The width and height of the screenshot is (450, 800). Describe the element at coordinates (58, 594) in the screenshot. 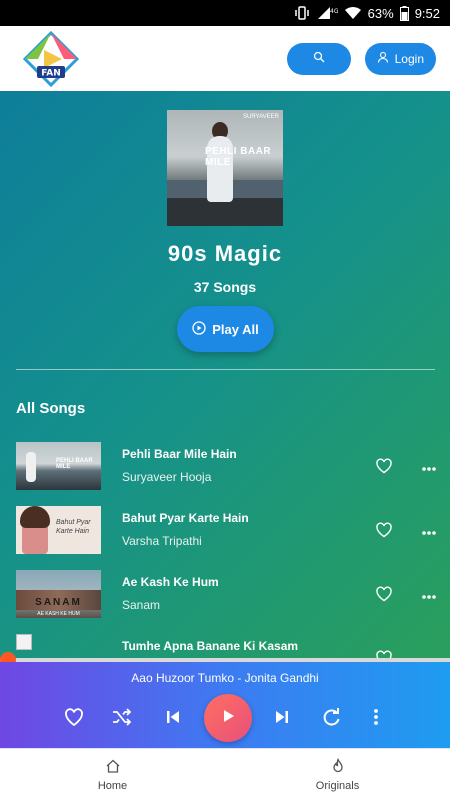

I see `song-thumbnail: SANAM AE KASH KE HUM` at that location.